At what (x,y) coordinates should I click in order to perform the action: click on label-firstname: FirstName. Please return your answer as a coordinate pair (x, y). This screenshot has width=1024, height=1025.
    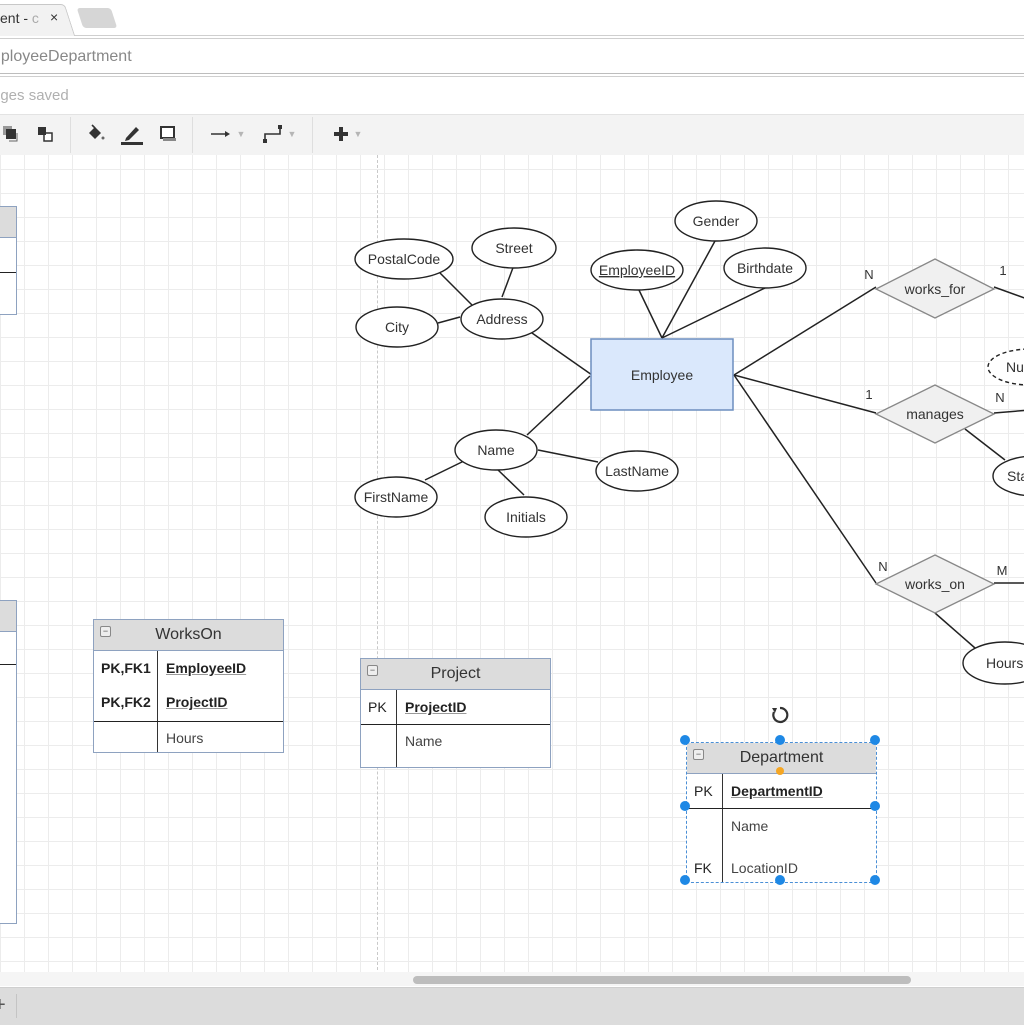
    Looking at the image, I should click on (396, 497).